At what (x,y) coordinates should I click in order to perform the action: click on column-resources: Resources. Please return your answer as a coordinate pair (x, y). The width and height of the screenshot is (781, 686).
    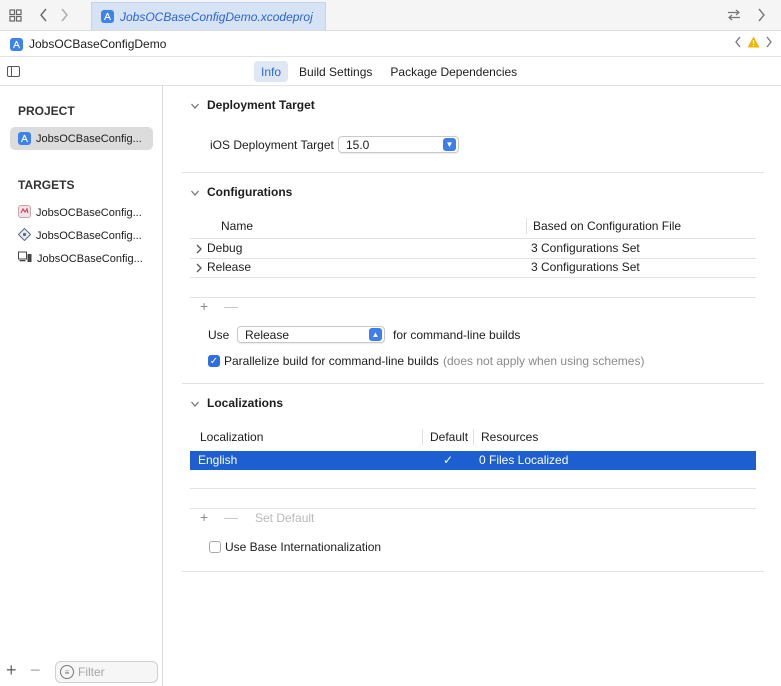
    Looking at the image, I should click on (509, 437).